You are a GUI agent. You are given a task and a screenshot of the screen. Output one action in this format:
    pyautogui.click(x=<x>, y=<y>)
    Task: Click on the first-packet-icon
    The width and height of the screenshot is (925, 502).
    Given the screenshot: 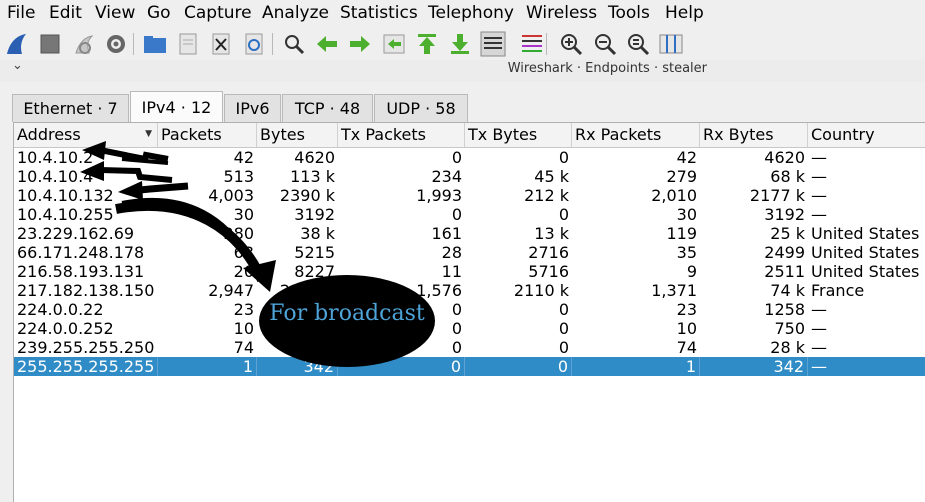 What is the action you would take?
    pyautogui.click(x=427, y=44)
    